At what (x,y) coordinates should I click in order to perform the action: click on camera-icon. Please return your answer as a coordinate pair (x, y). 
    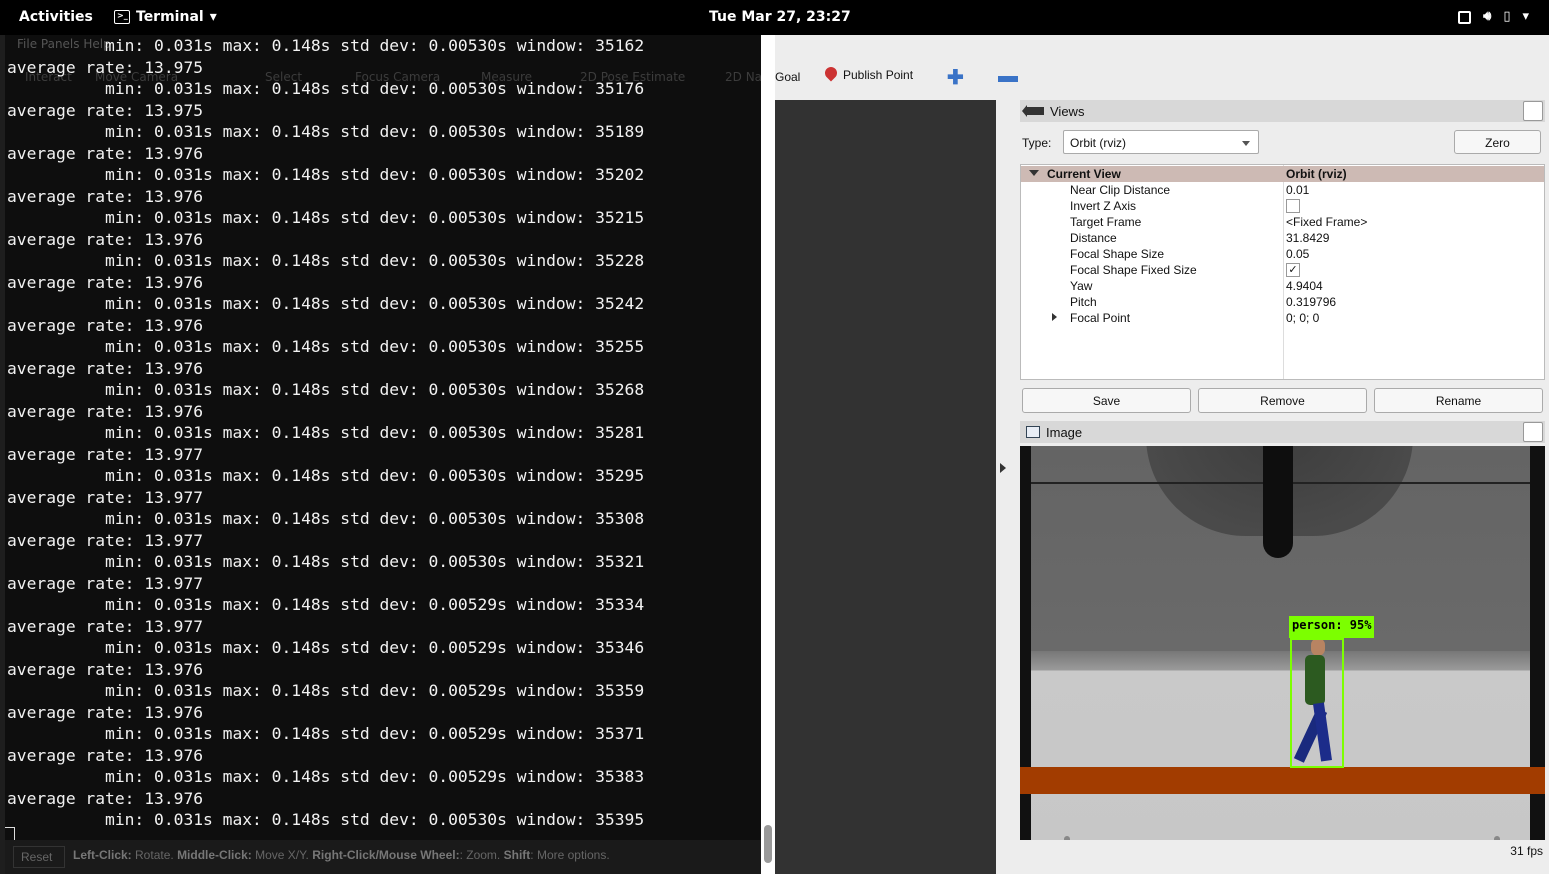
    Looking at the image, I should click on (1033, 111).